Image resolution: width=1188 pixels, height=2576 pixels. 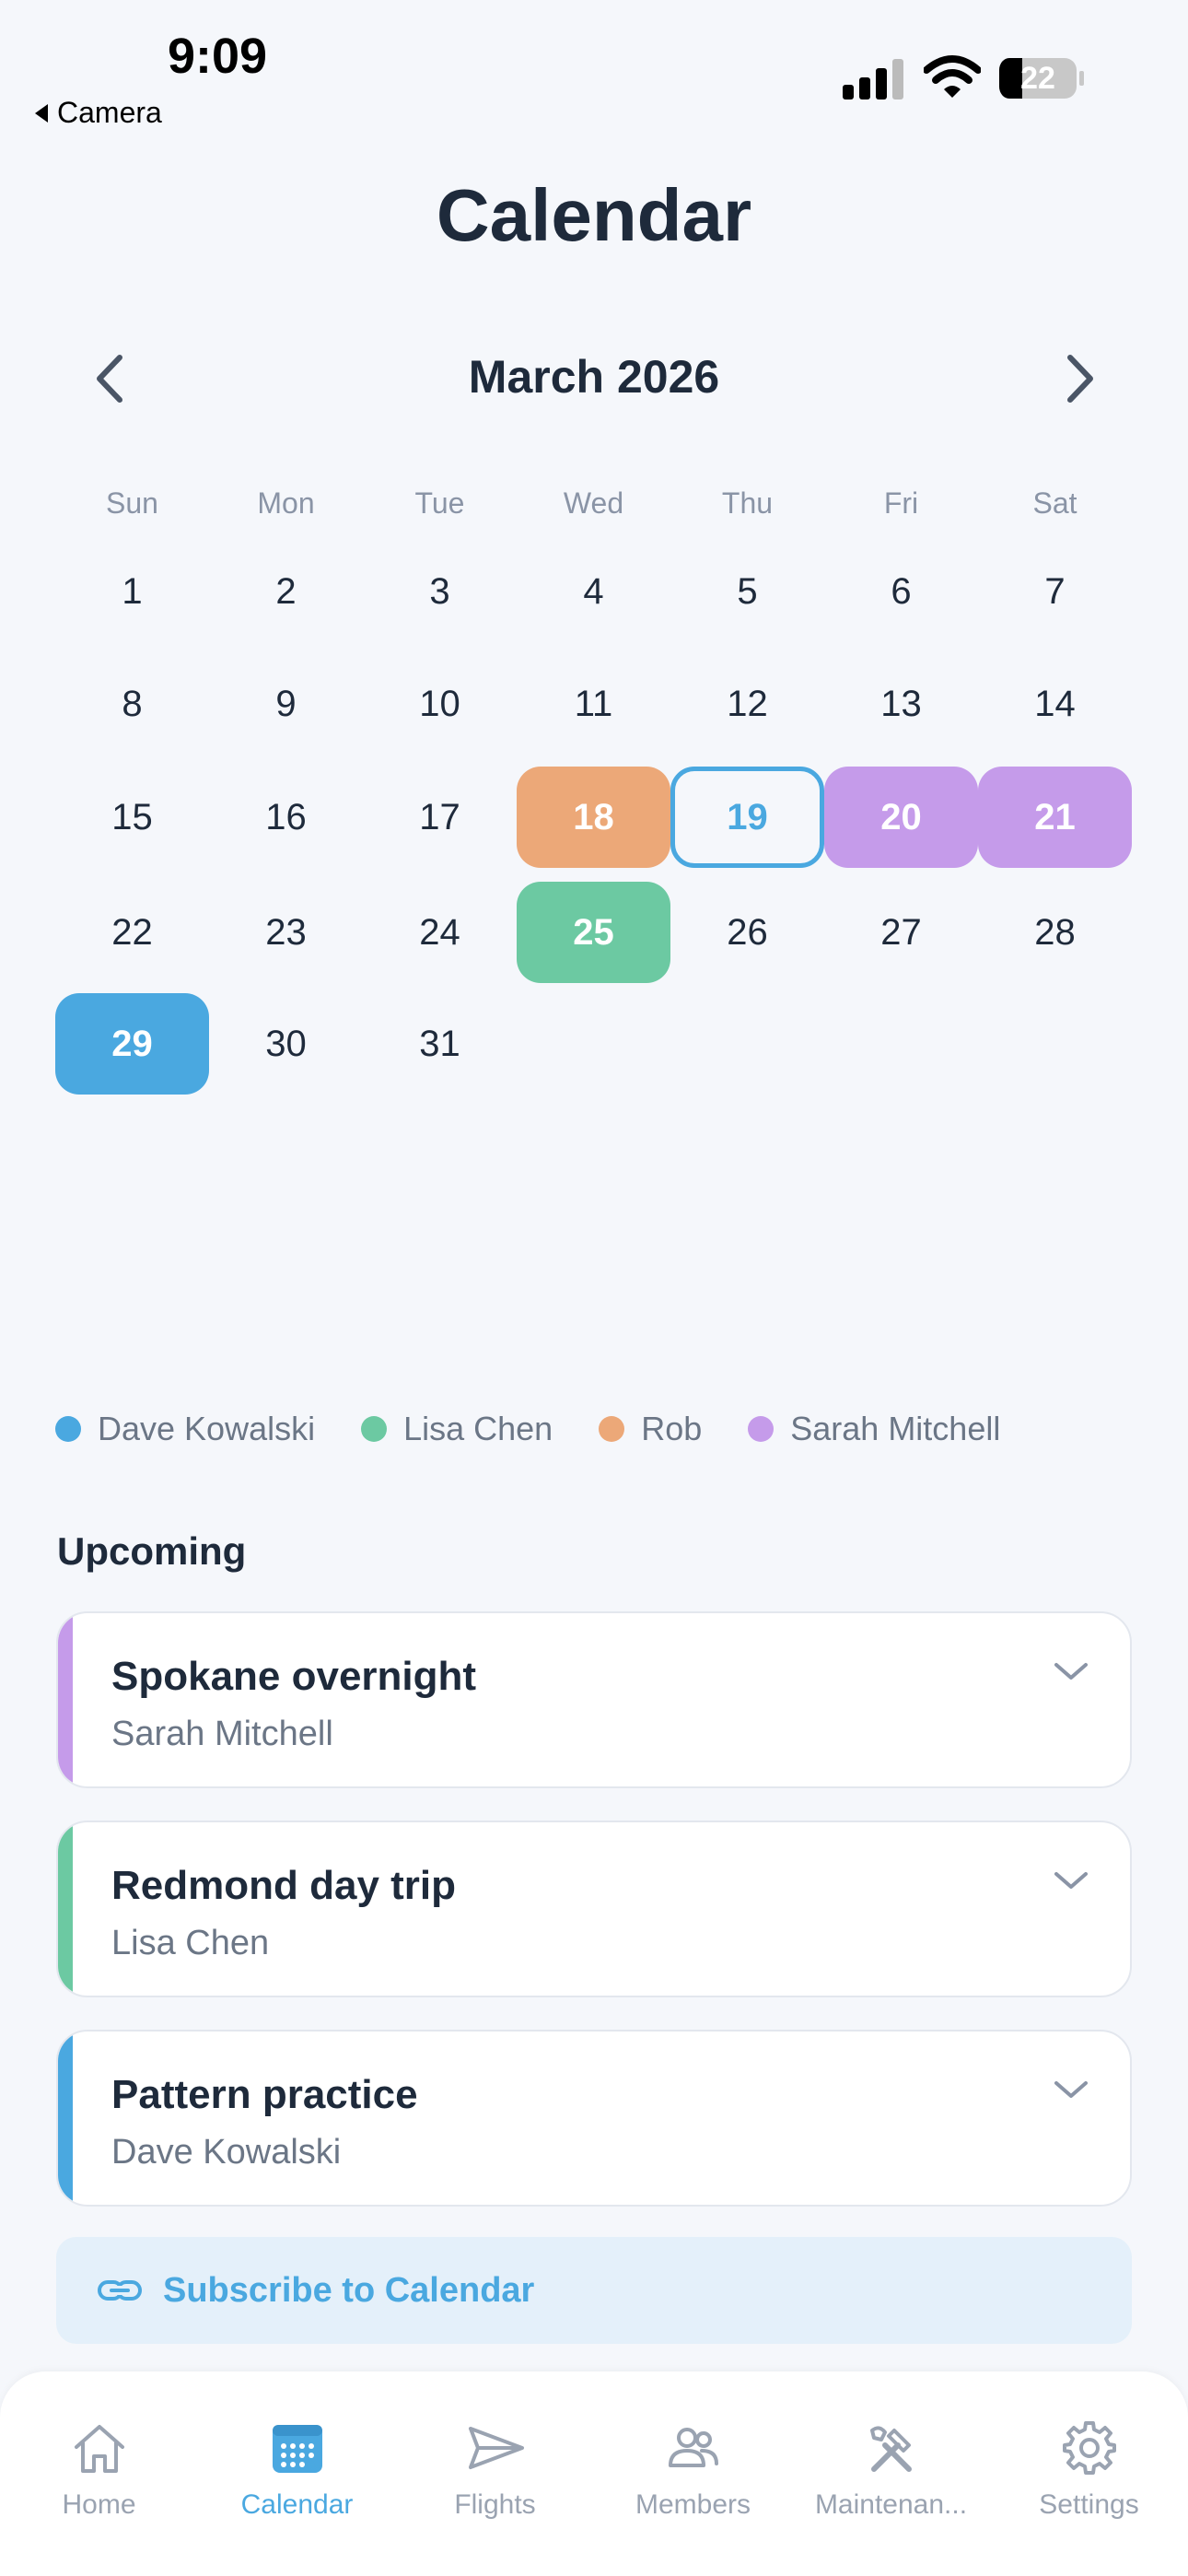 I want to click on weekday-wed: Wed, so click(x=593, y=503).